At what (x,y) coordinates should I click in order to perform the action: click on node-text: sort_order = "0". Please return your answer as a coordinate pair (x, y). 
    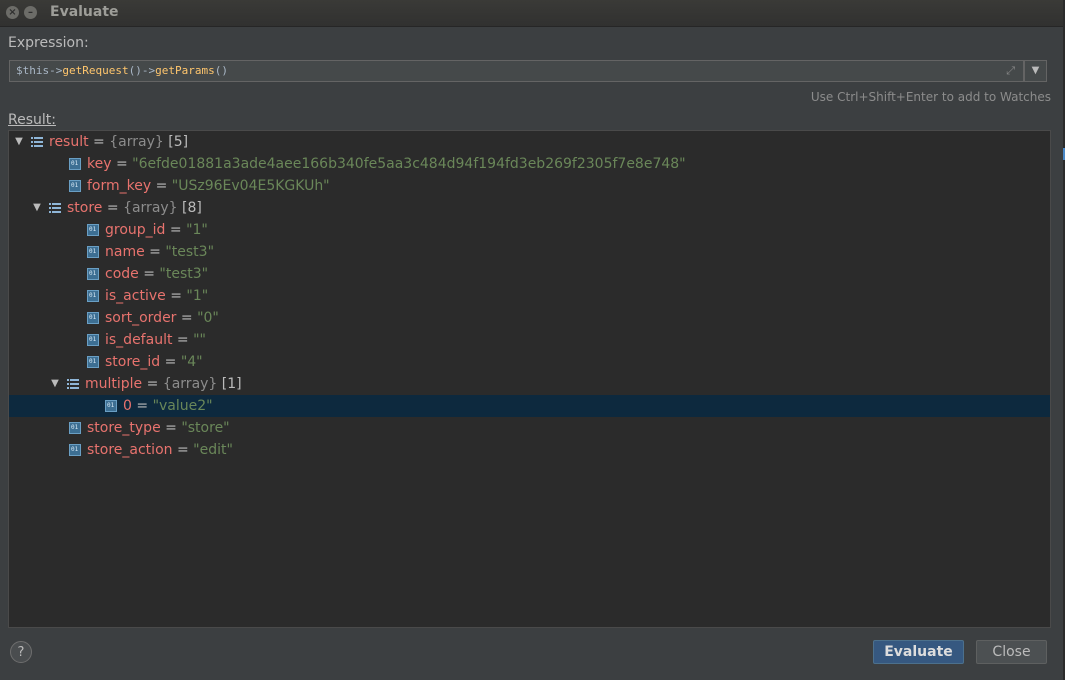
    Looking at the image, I should click on (162, 318).